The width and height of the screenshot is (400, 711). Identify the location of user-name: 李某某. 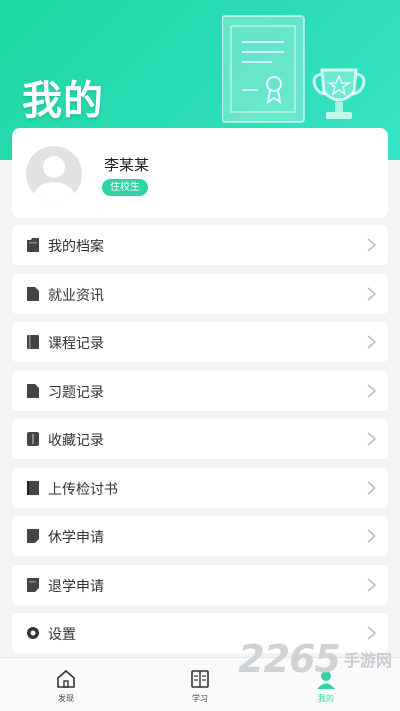
(127, 165).